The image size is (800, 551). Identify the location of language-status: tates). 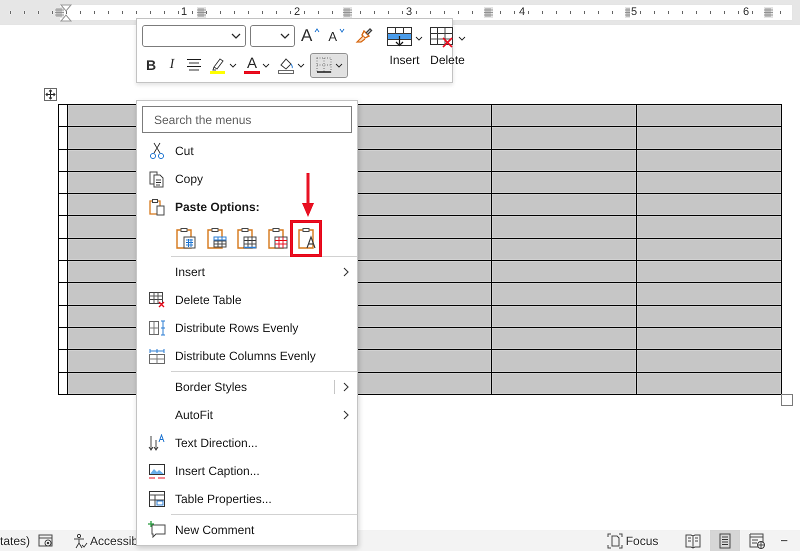
(15, 541).